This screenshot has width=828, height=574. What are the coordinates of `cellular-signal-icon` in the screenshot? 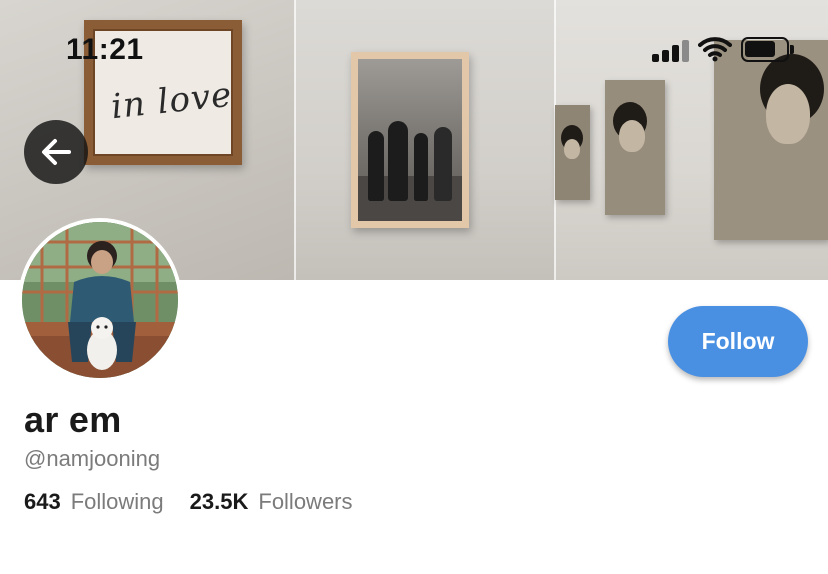 It's located at (671, 50).